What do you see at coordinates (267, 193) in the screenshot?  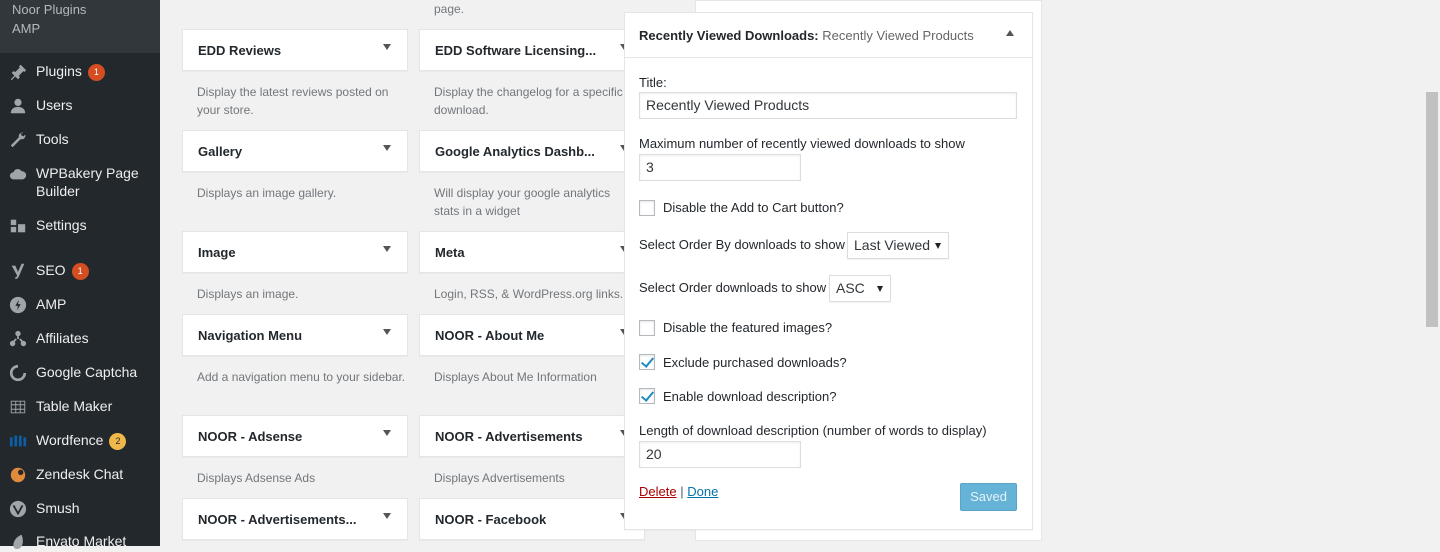 I see `widget-description: Displays an image gallery.` at bounding box center [267, 193].